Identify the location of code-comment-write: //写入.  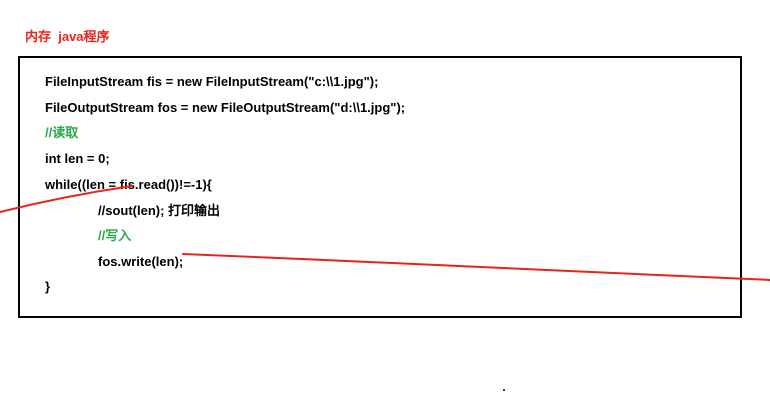
(115, 235).